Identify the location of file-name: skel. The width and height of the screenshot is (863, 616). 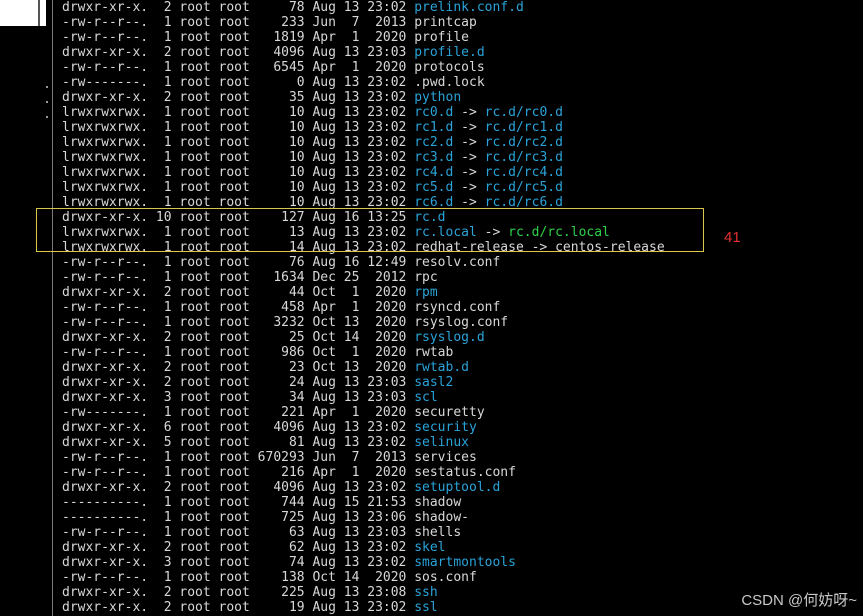
(430, 547).